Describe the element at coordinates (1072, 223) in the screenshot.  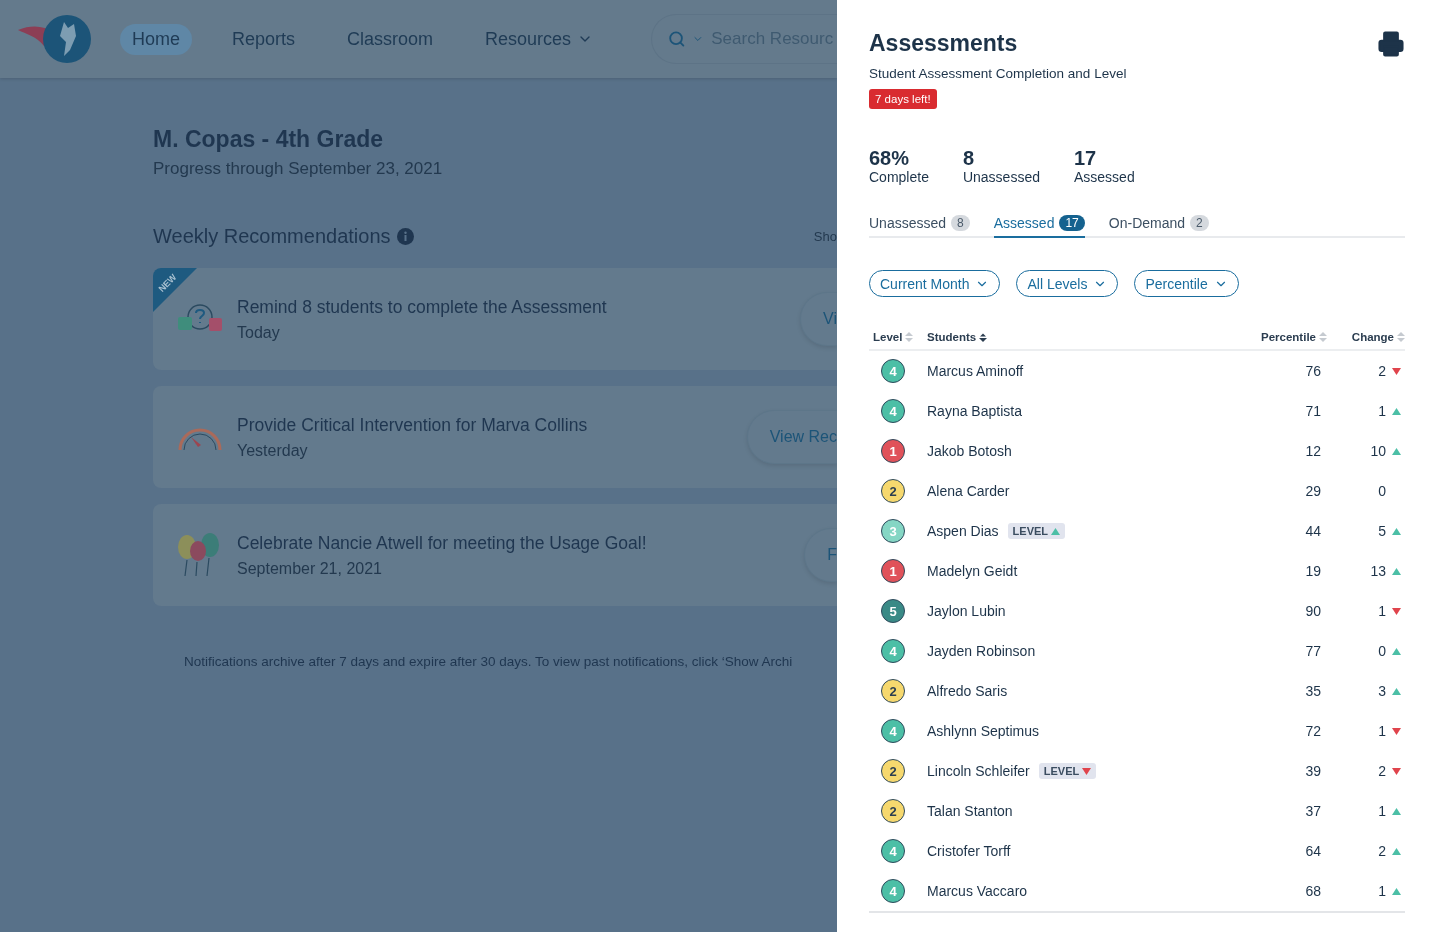
I see `count-badge: 17` at that location.